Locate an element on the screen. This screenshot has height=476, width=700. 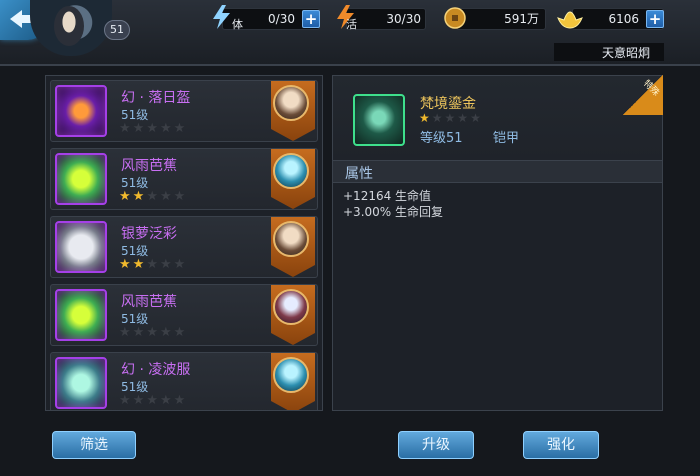
vitality-label: 活 is located at coordinates (351, 24).